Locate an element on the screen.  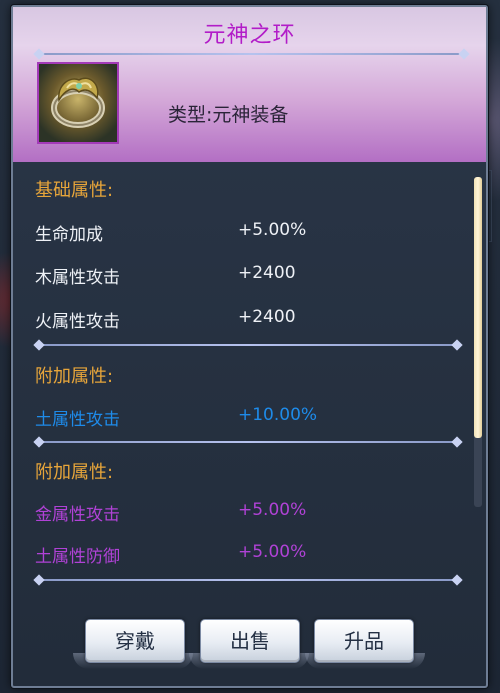
item-title: 元神之环 is located at coordinates (249, 35).